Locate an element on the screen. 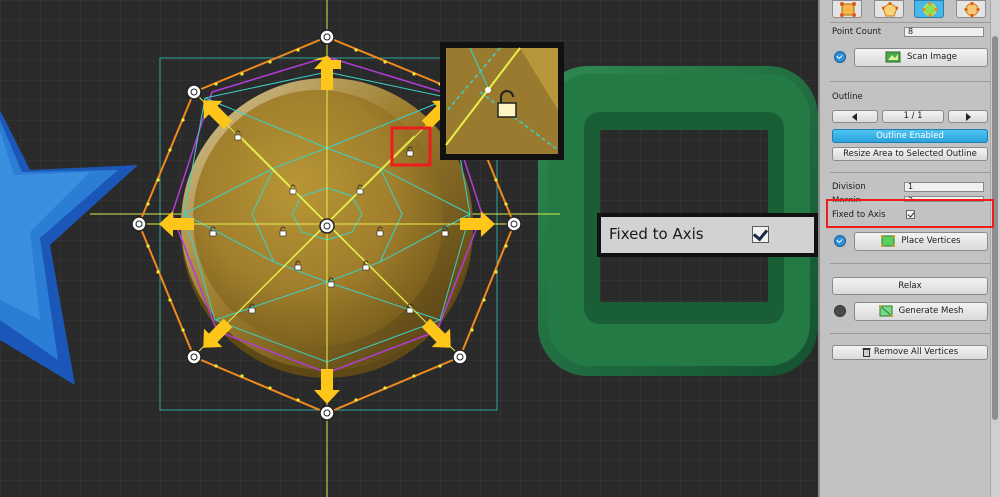 This screenshot has height=497, width=1000. trash-icon is located at coordinates (866, 352).